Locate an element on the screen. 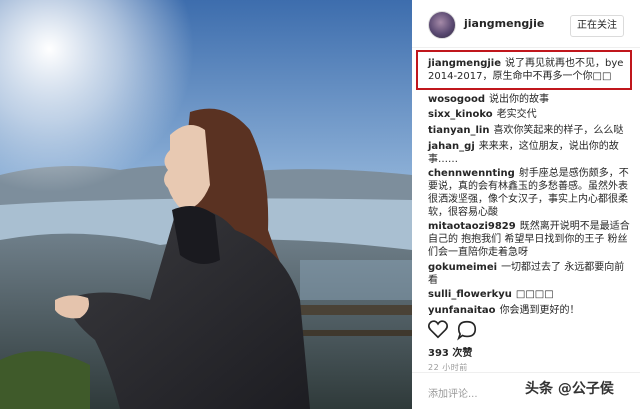  comment-text: □□□□ is located at coordinates (534, 294).